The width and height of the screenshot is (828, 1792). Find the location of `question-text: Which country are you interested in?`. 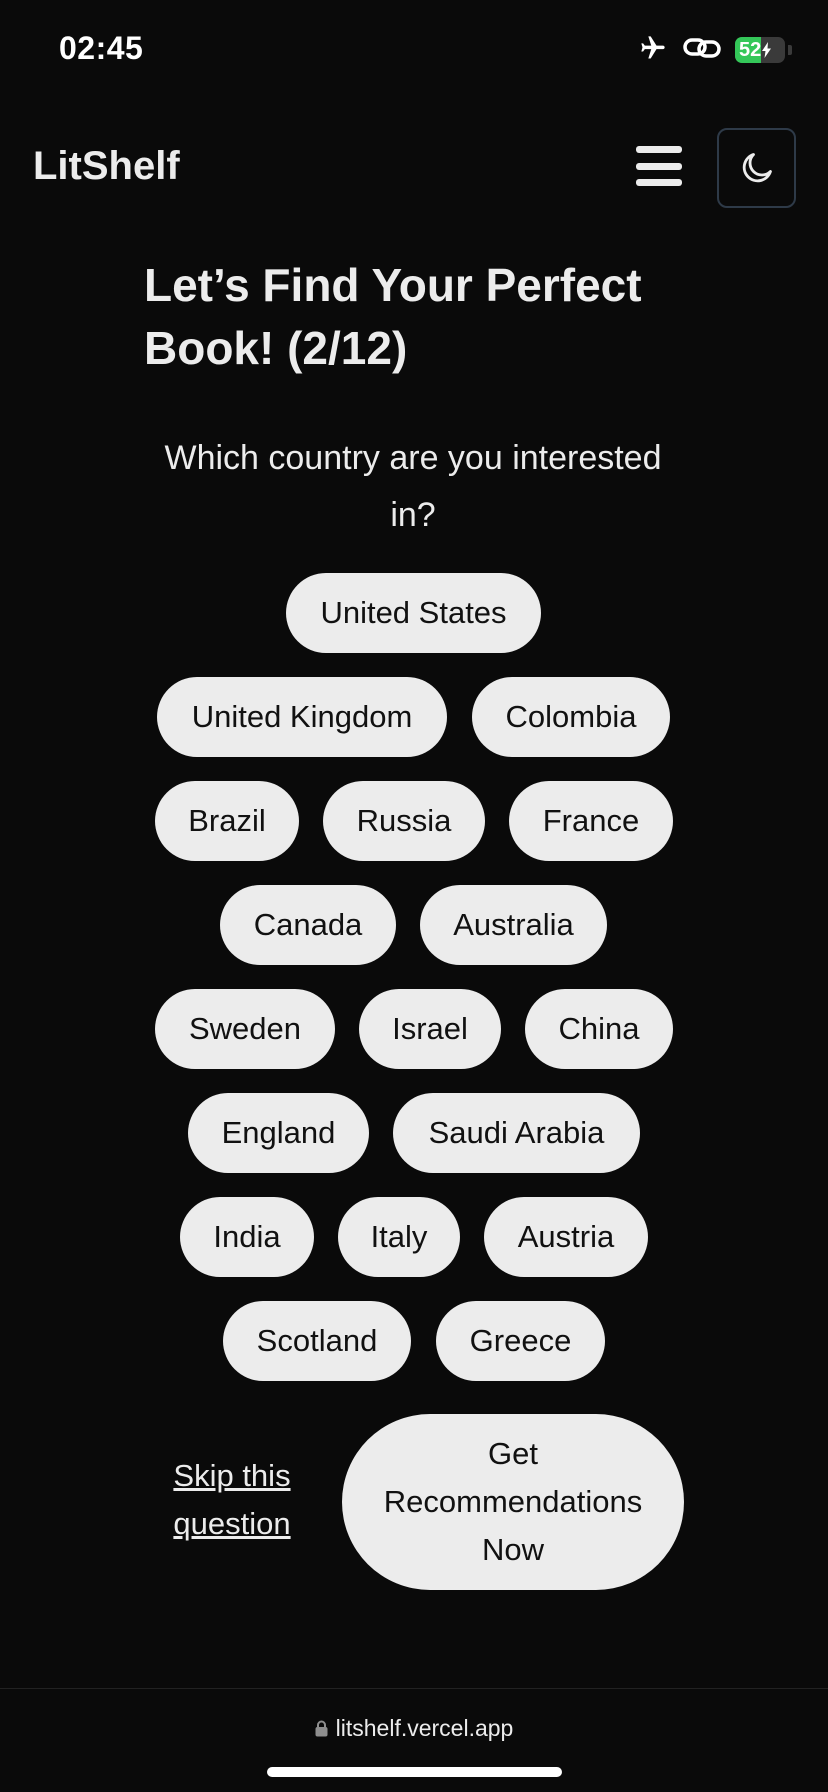

question-text: Which country are you interested in? is located at coordinates (413, 487).